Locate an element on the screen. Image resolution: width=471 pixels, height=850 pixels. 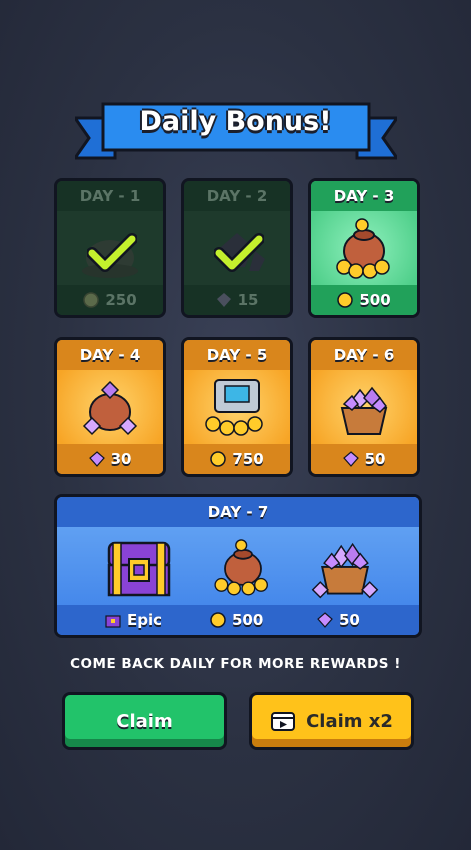
day-label: DAY - 5 is located at coordinates (237, 355).